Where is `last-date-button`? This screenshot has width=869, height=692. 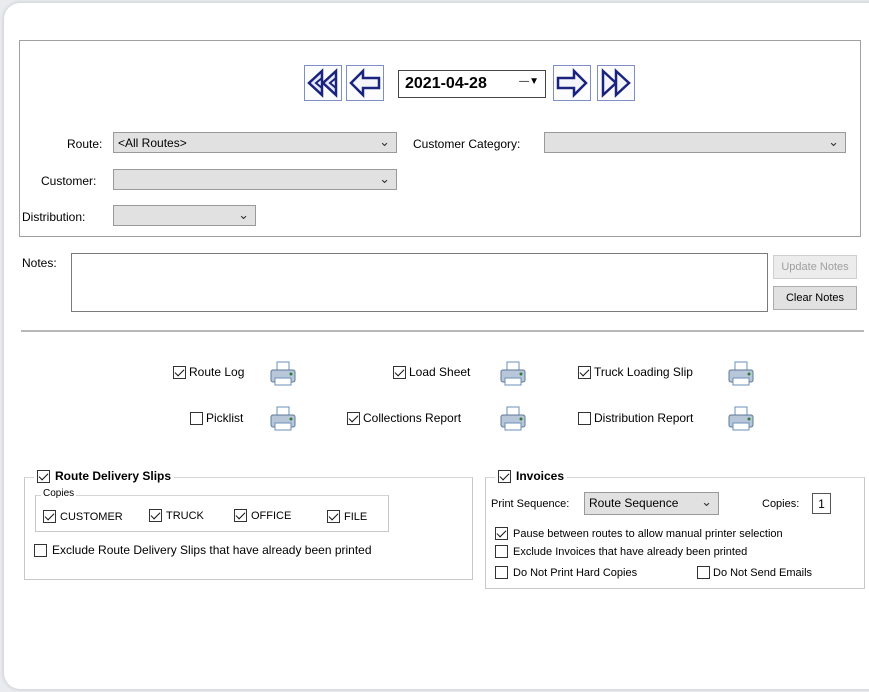
last-date-button is located at coordinates (616, 83).